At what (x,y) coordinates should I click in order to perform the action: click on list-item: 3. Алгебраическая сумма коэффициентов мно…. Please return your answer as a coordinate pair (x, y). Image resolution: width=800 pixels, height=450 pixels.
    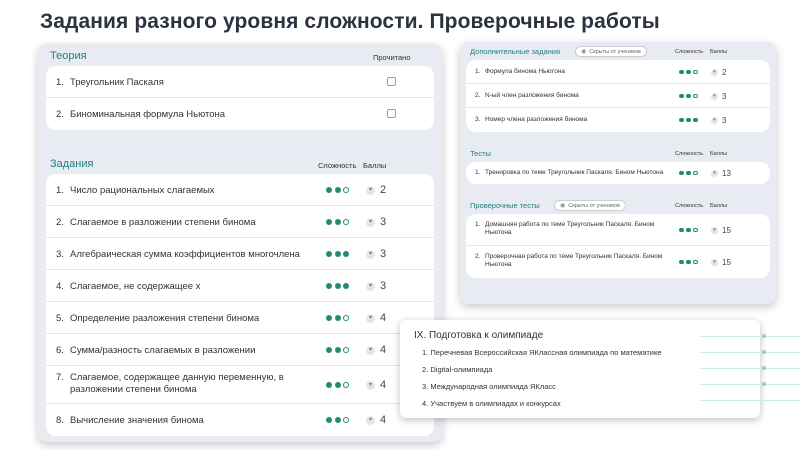
    Looking at the image, I should click on (240, 254).